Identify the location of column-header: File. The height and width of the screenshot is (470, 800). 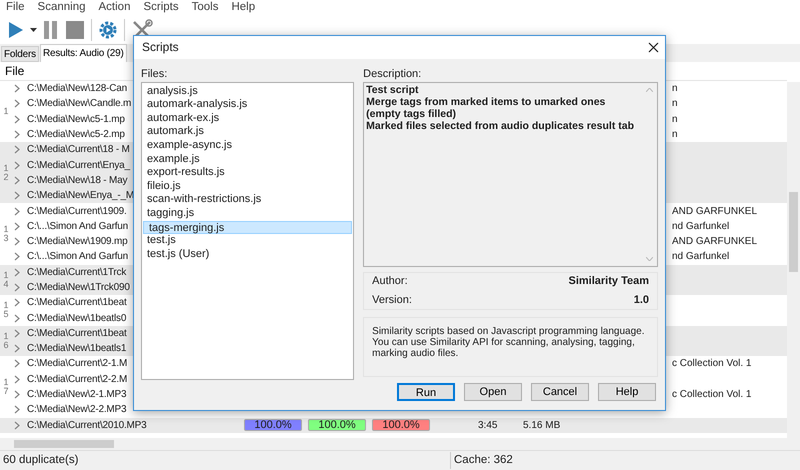
(14, 71).